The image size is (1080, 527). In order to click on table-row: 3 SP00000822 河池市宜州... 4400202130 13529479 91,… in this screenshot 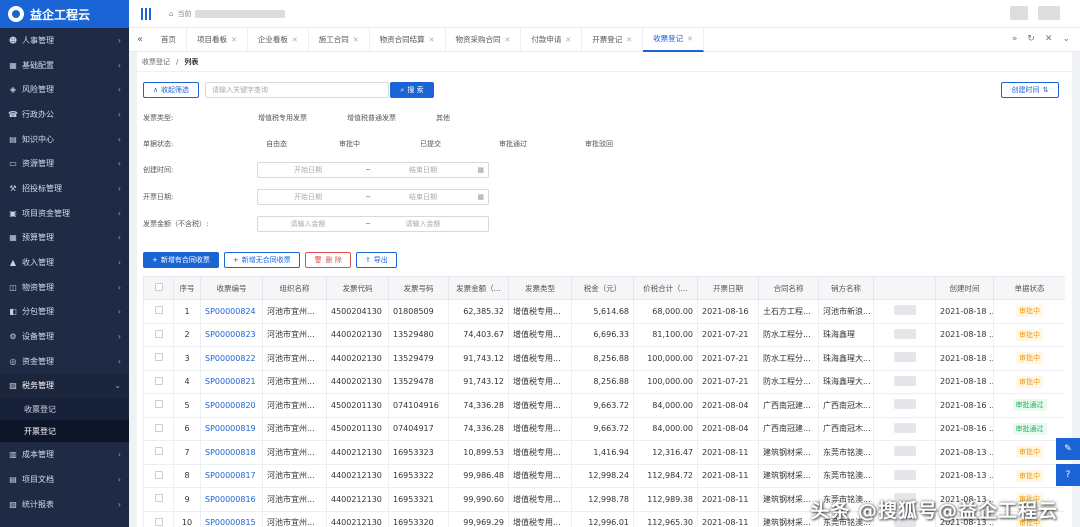, I will do `click(604, 358)`.